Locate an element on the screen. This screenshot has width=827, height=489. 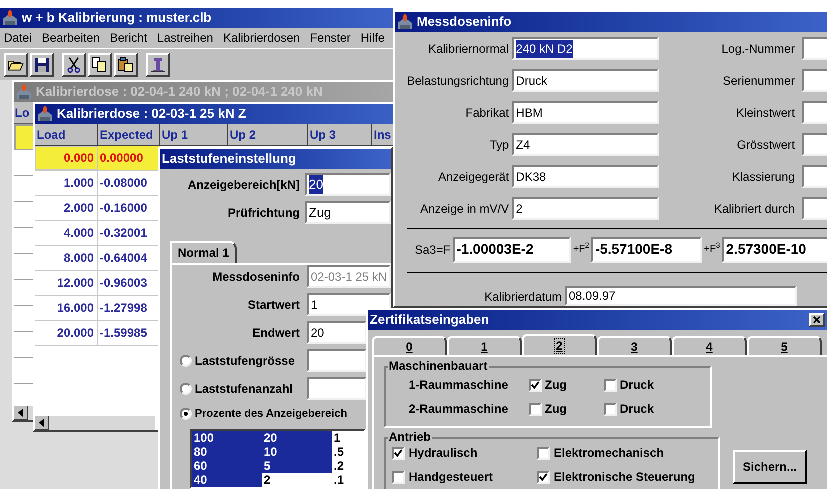
window-title: Messdoseninfo is located at coordinates (464, 22).